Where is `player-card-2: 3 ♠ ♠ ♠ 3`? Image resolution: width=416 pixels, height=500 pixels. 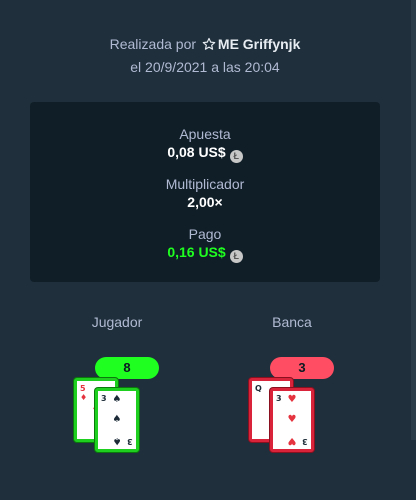
player-card-2: 3 ♠ ♠ ♠ 3 is located at coordinates (117, 420).